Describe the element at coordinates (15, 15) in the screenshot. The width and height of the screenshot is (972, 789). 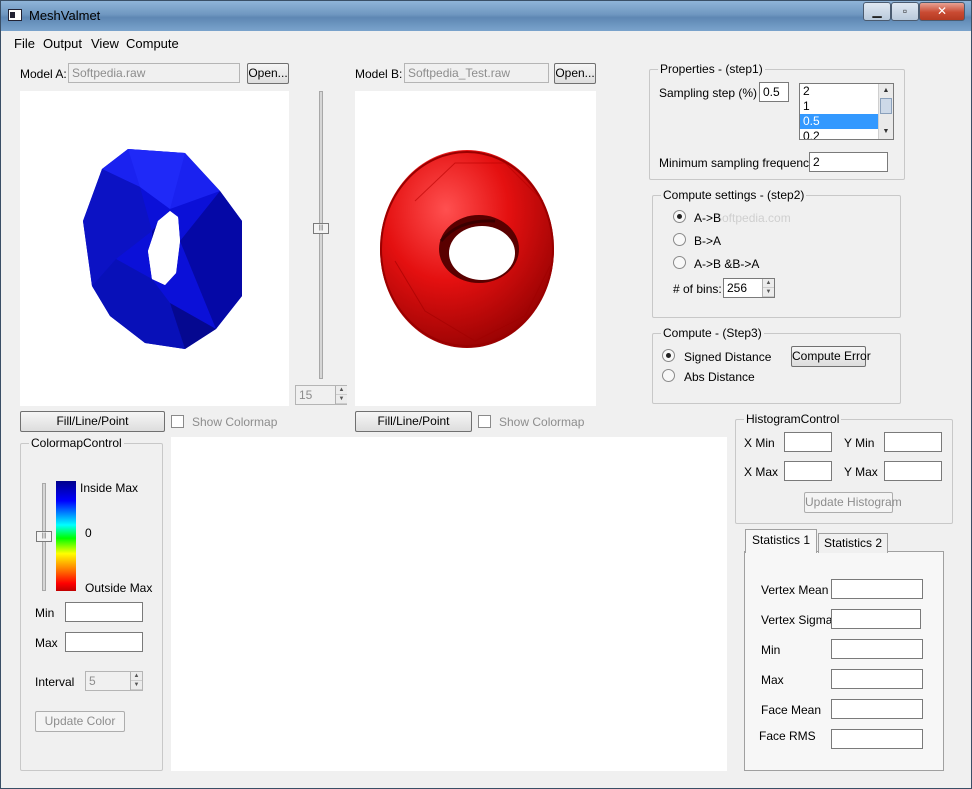
I see `app-icon` at that location.